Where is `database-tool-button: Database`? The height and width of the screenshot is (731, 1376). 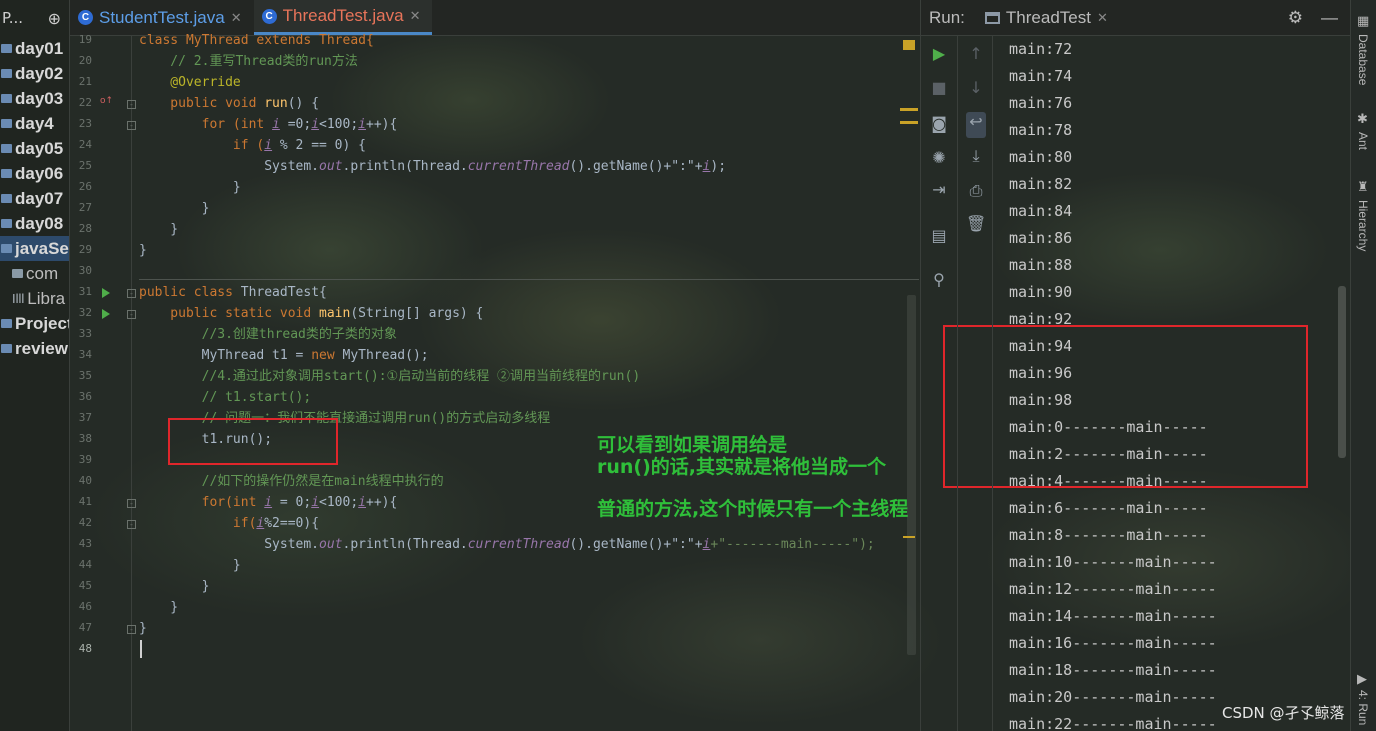 database-tool-button: Database is located at coordinates (1363, 59).